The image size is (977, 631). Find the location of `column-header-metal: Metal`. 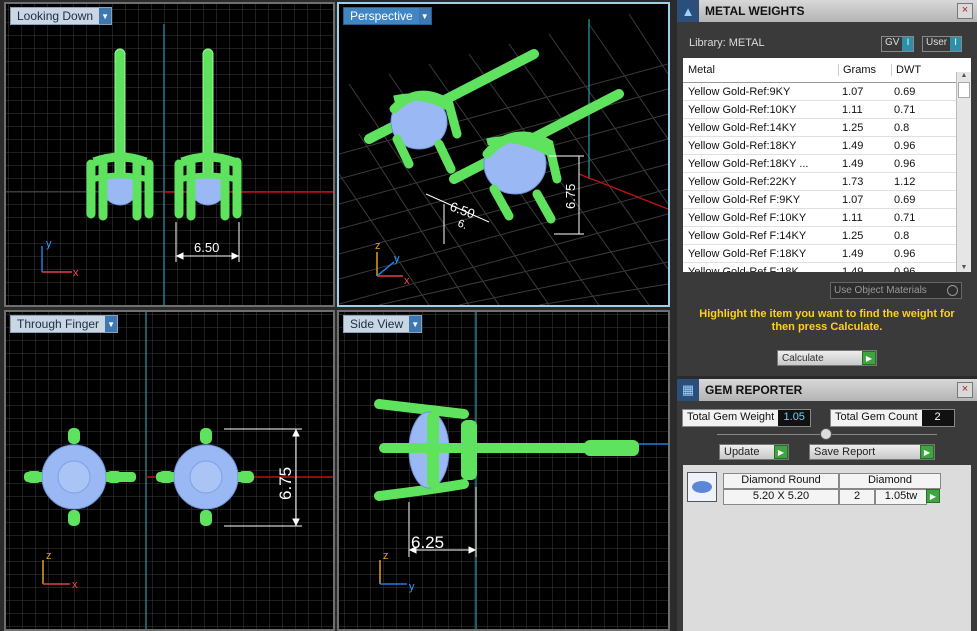

column-header-metal: Metal is located at coordinates (760, 70).